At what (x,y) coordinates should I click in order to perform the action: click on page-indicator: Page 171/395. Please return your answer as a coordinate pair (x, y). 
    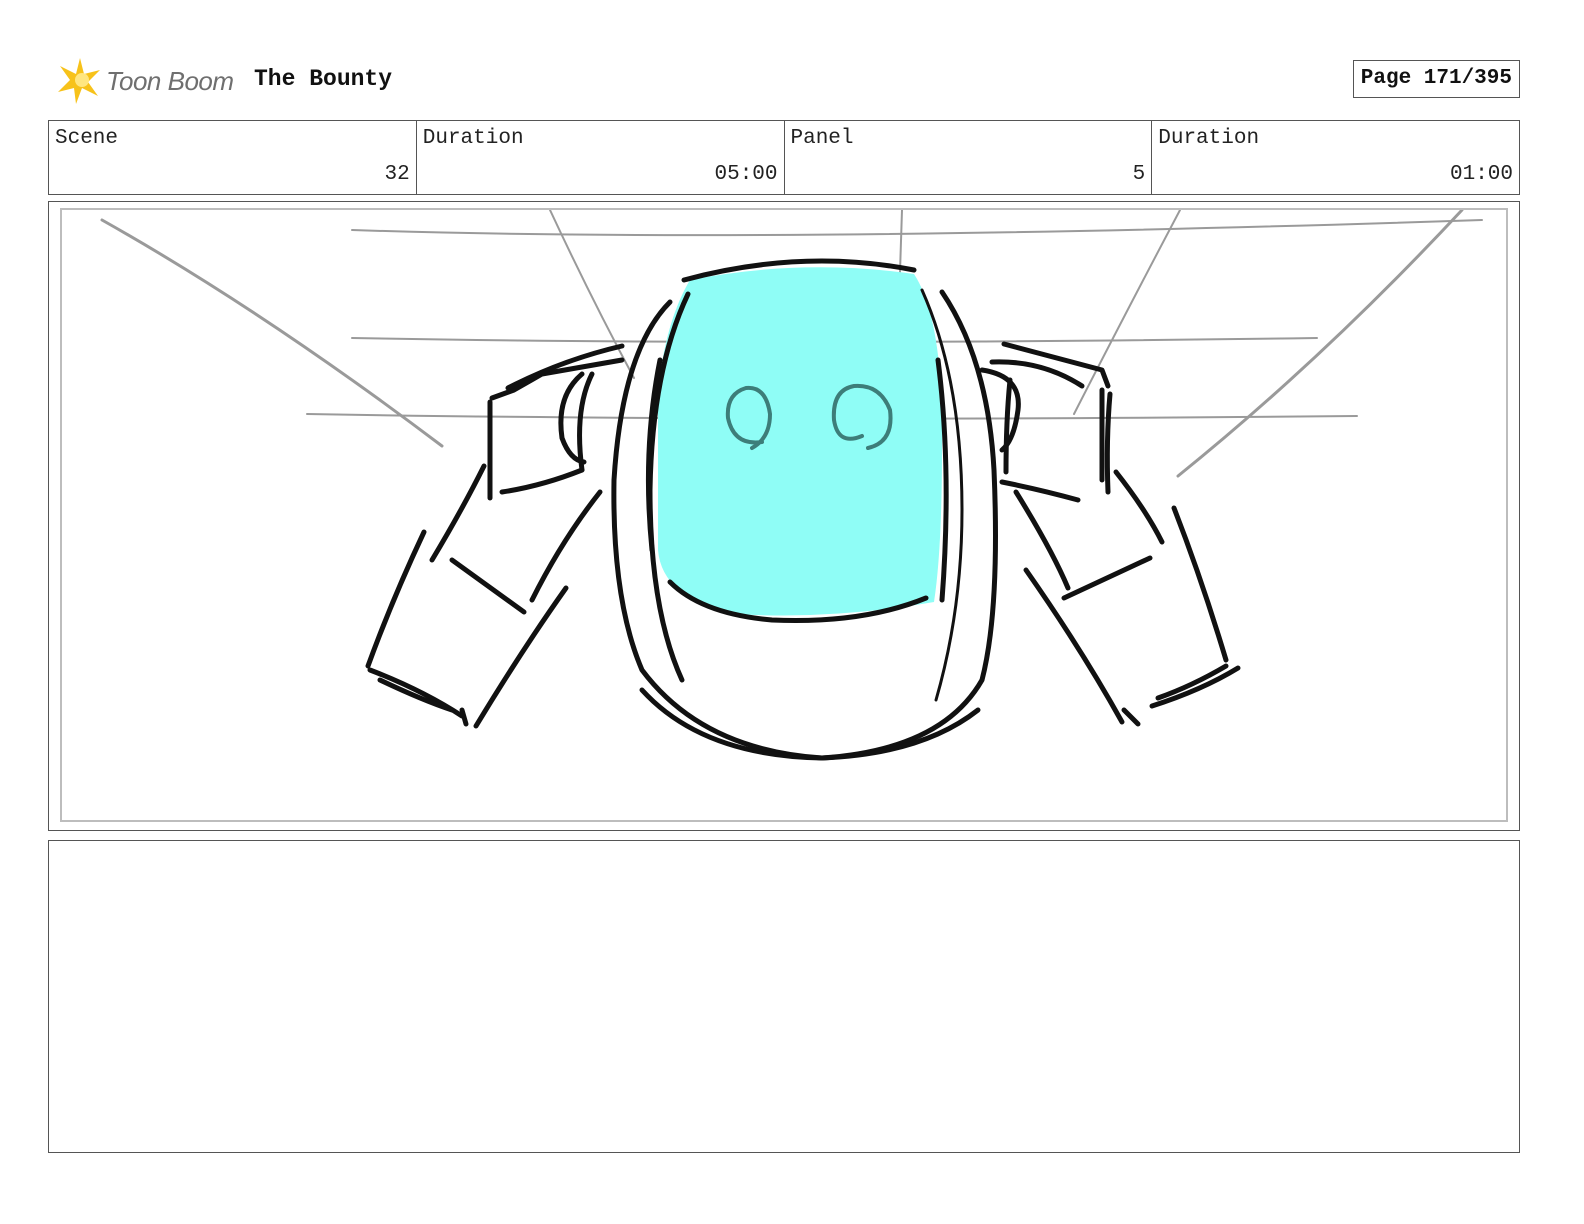
    Looking at the image, I should click on (1436, 79).